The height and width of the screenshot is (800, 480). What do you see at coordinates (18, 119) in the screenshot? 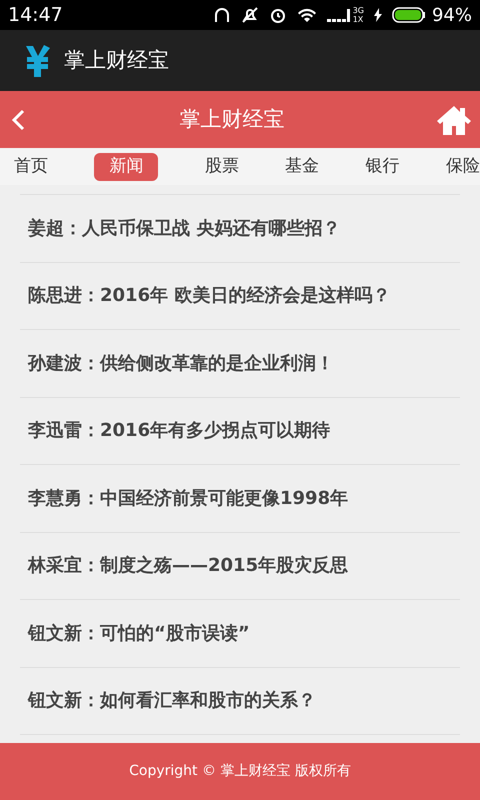
I see `back-icon` at bounding box center [18, 119].